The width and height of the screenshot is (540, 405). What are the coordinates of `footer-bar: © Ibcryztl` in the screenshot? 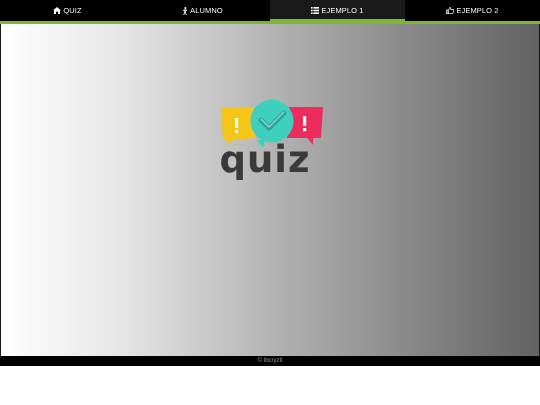 It's located at (270, 361).